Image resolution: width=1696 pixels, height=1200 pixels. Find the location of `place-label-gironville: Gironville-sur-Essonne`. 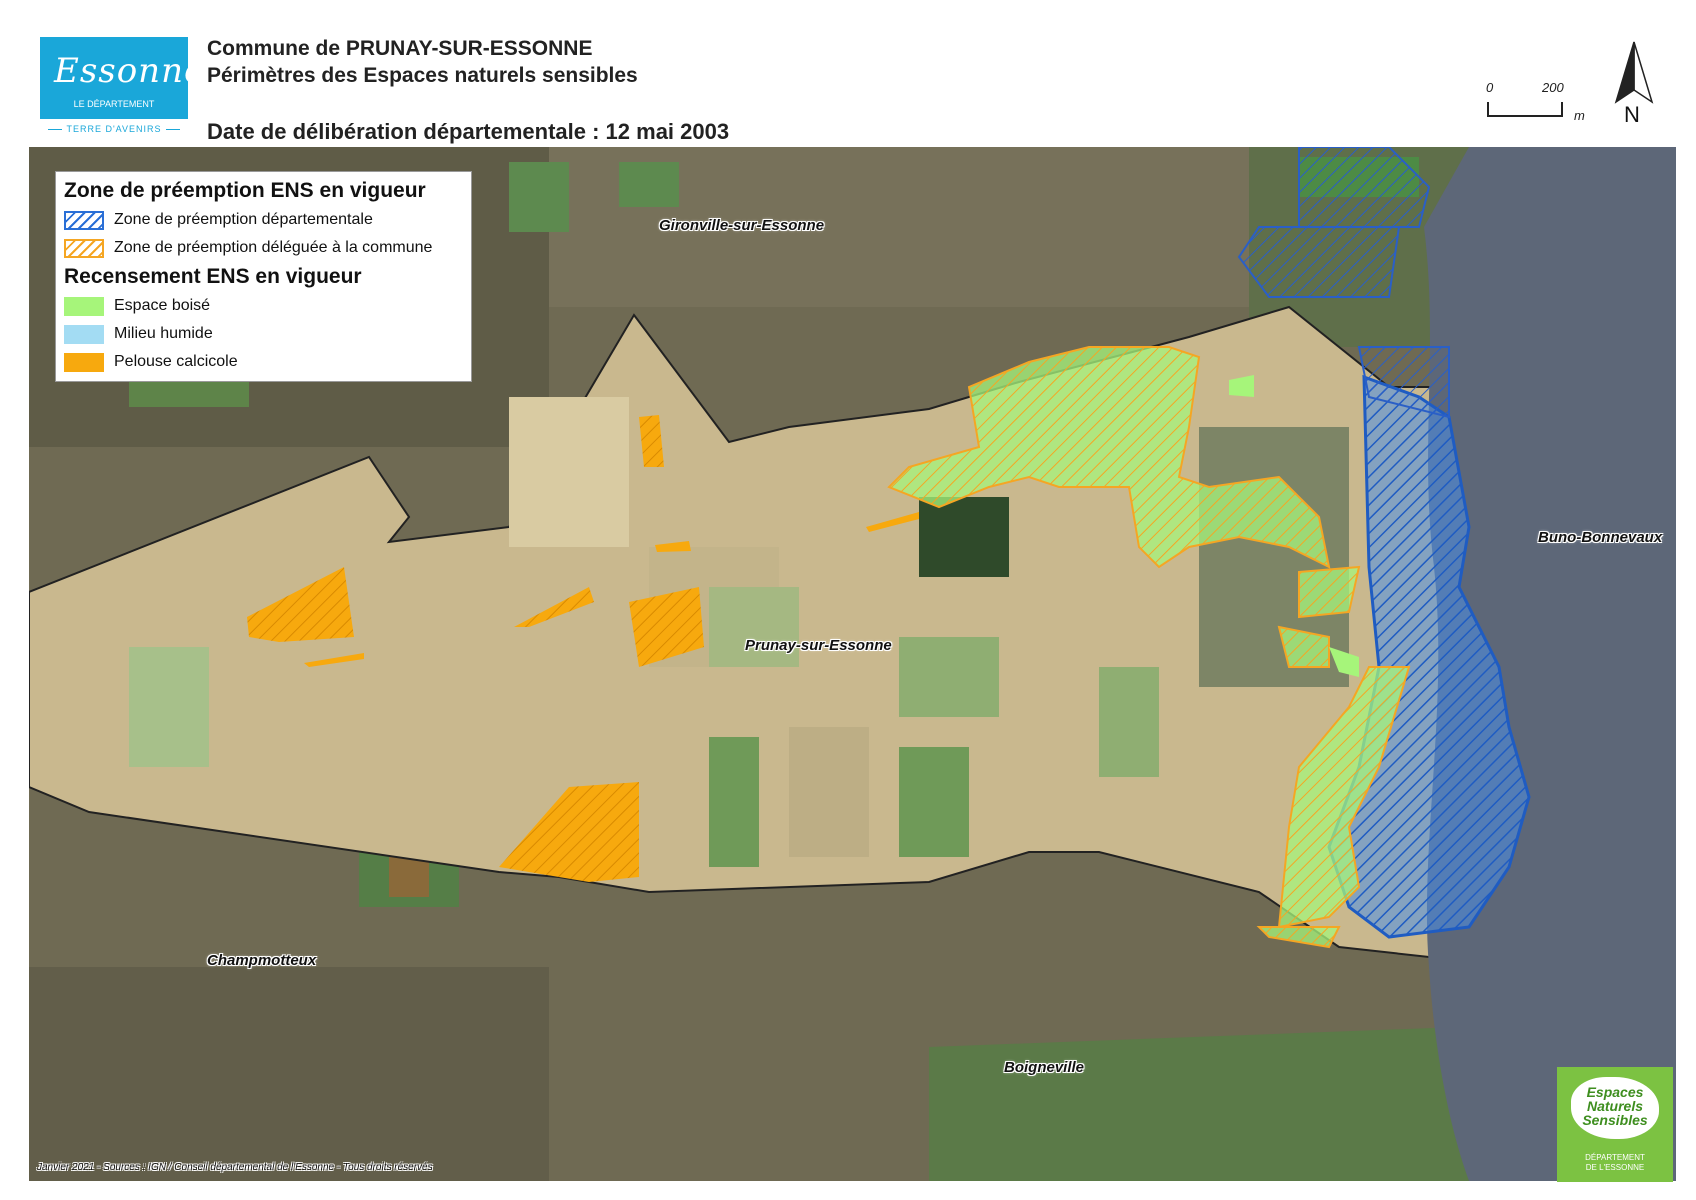

place-label-gironville: Gironville-sur-Essonne is located at coordinates (742, 225).